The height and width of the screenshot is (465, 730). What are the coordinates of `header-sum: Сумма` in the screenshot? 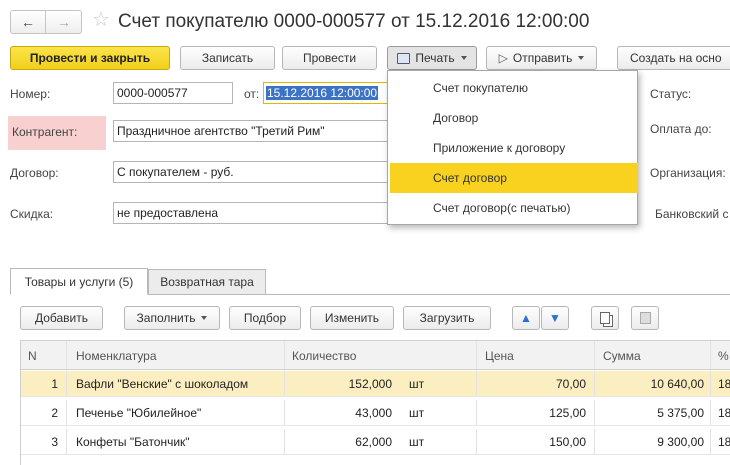 It's located at (622, 356).